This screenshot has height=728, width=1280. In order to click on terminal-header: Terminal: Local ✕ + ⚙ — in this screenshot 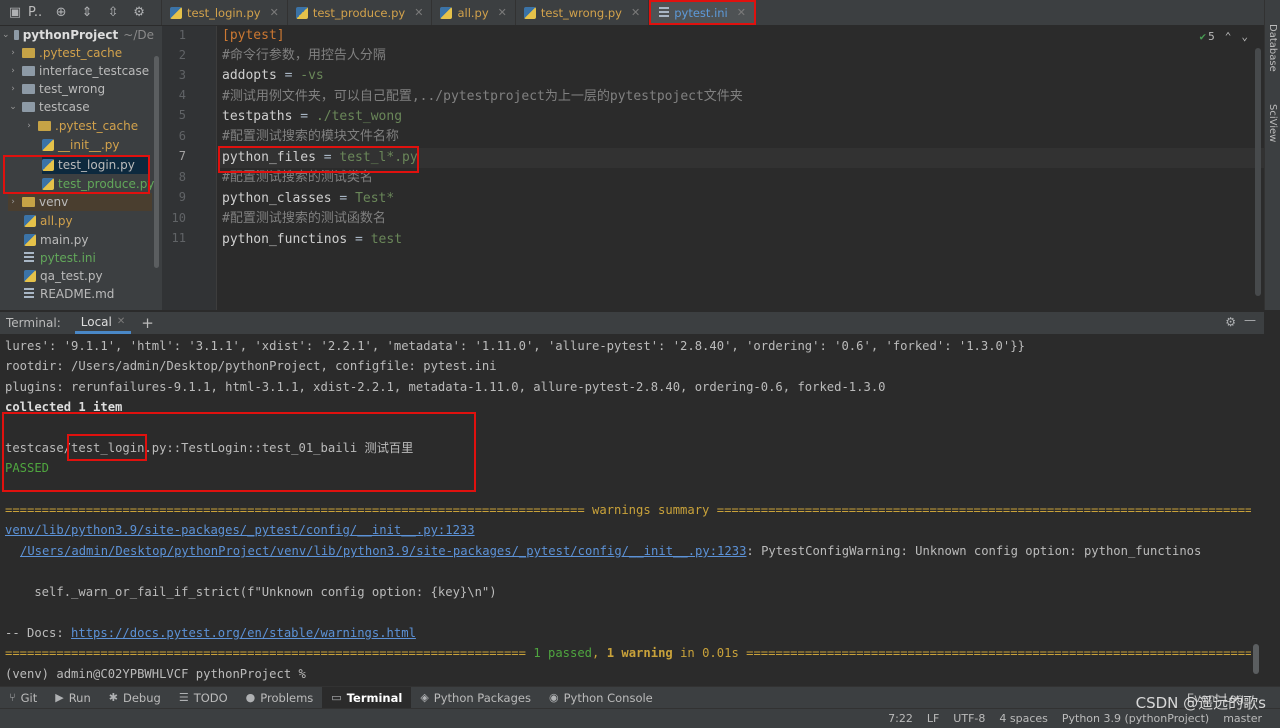, I will do `click(632, 323)`.